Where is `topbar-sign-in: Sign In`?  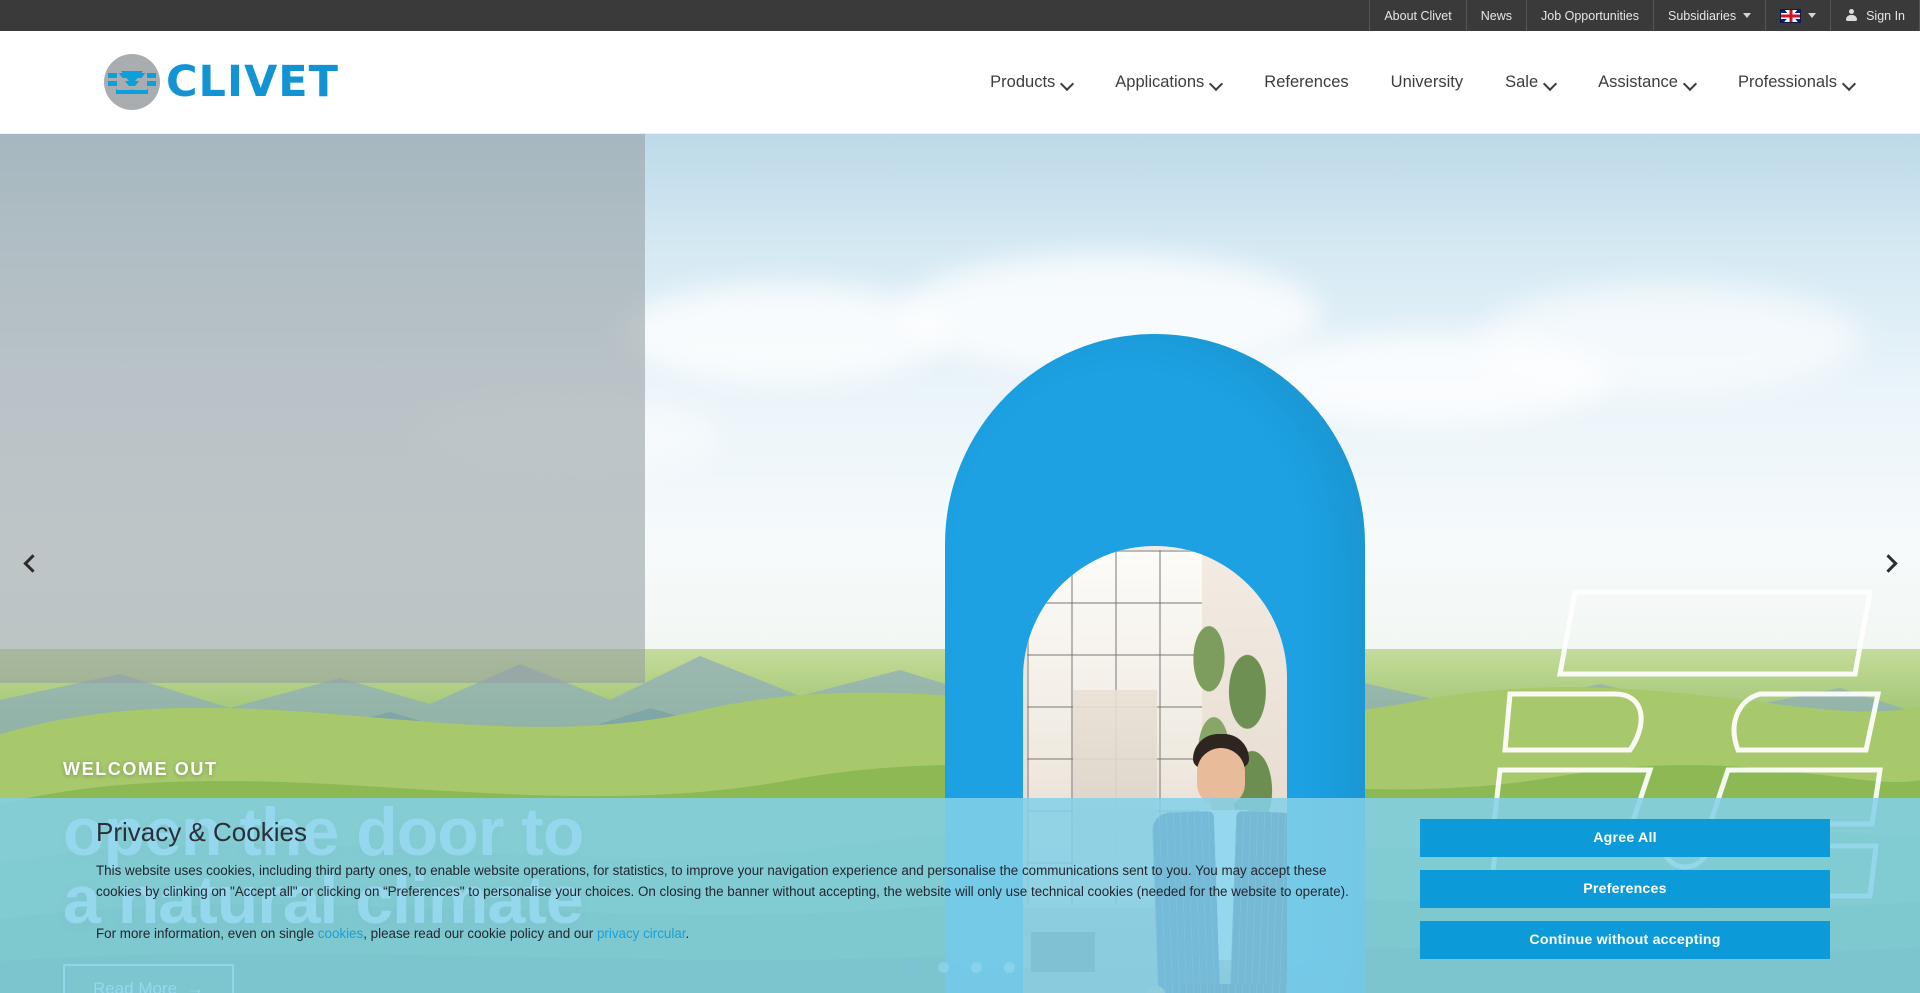 topbar-sign-in: Sign In is located at coordinates (1875, 15).